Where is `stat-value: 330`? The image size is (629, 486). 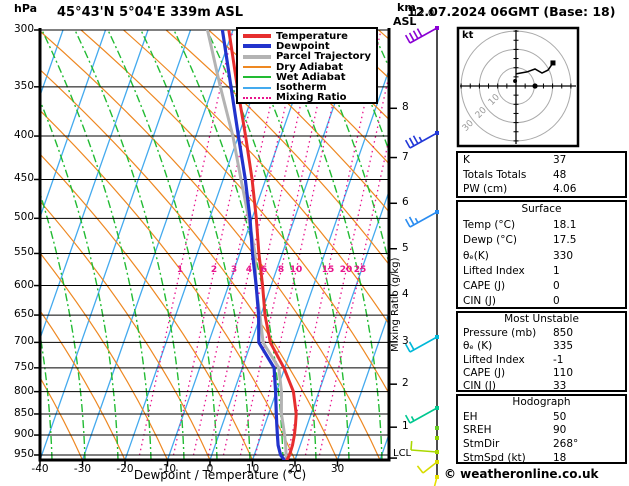
stat-value: 330 is located at coordinates (563, 255).